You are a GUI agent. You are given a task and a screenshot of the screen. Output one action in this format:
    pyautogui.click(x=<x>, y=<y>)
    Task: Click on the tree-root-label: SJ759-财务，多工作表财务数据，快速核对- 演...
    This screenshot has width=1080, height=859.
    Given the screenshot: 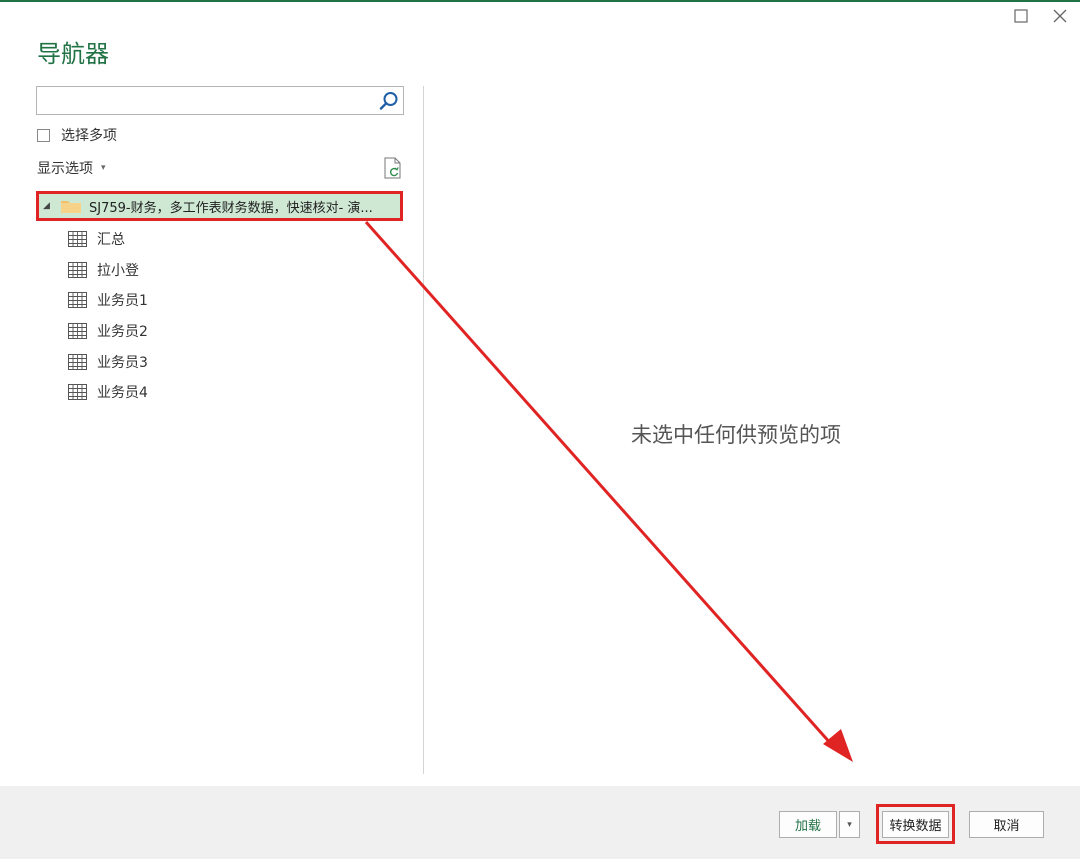 What is the action you would take?
    pyautogui.click(x=231, y=208)
    